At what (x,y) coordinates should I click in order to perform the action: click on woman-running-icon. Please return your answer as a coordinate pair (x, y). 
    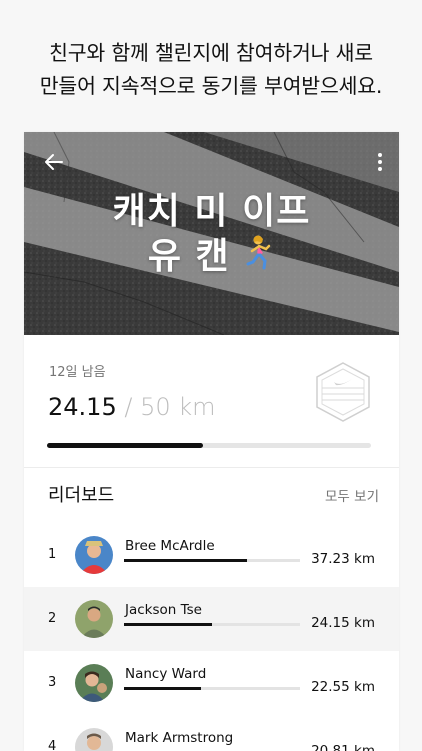
    Looking at the image, I should click on (258, 252).